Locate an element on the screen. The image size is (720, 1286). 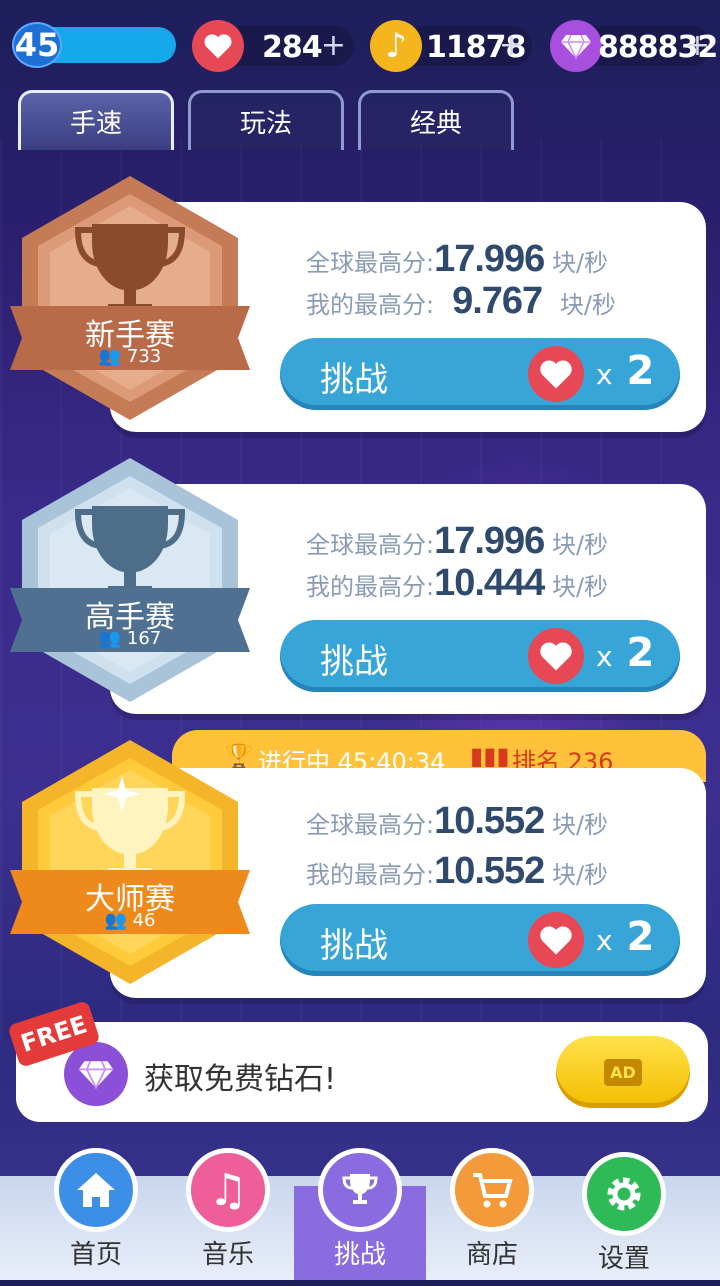
nav-challenge: 挑战 is located at coordinates (360, 1215).